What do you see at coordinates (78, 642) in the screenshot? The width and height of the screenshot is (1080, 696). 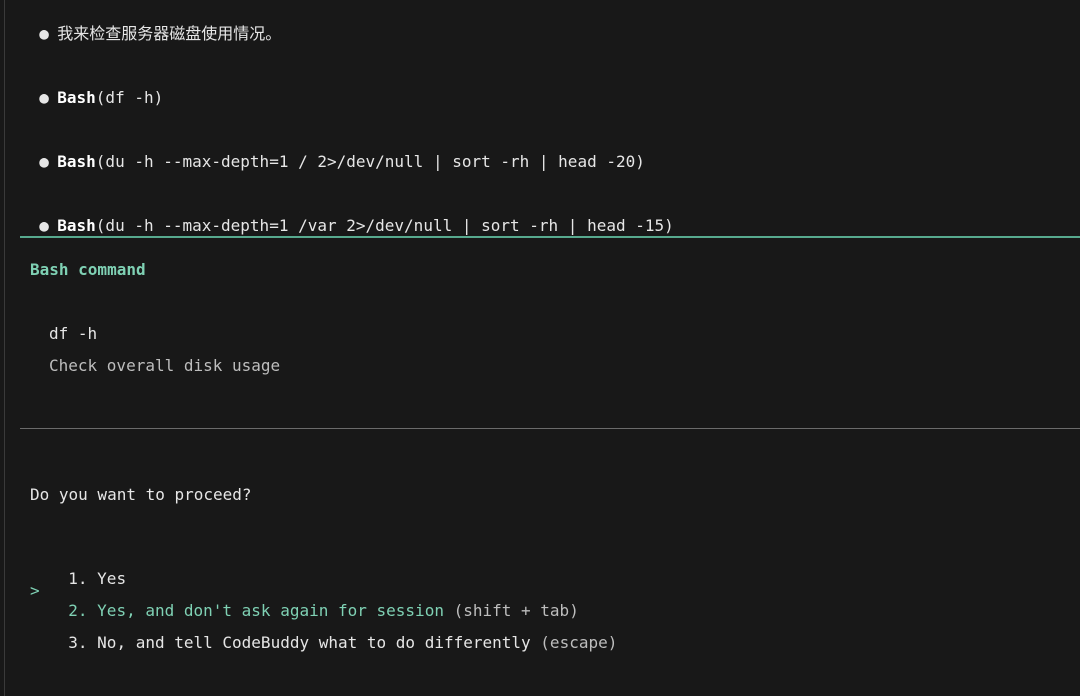 I see `option-number: 3.` at bounding box center [78, 642].